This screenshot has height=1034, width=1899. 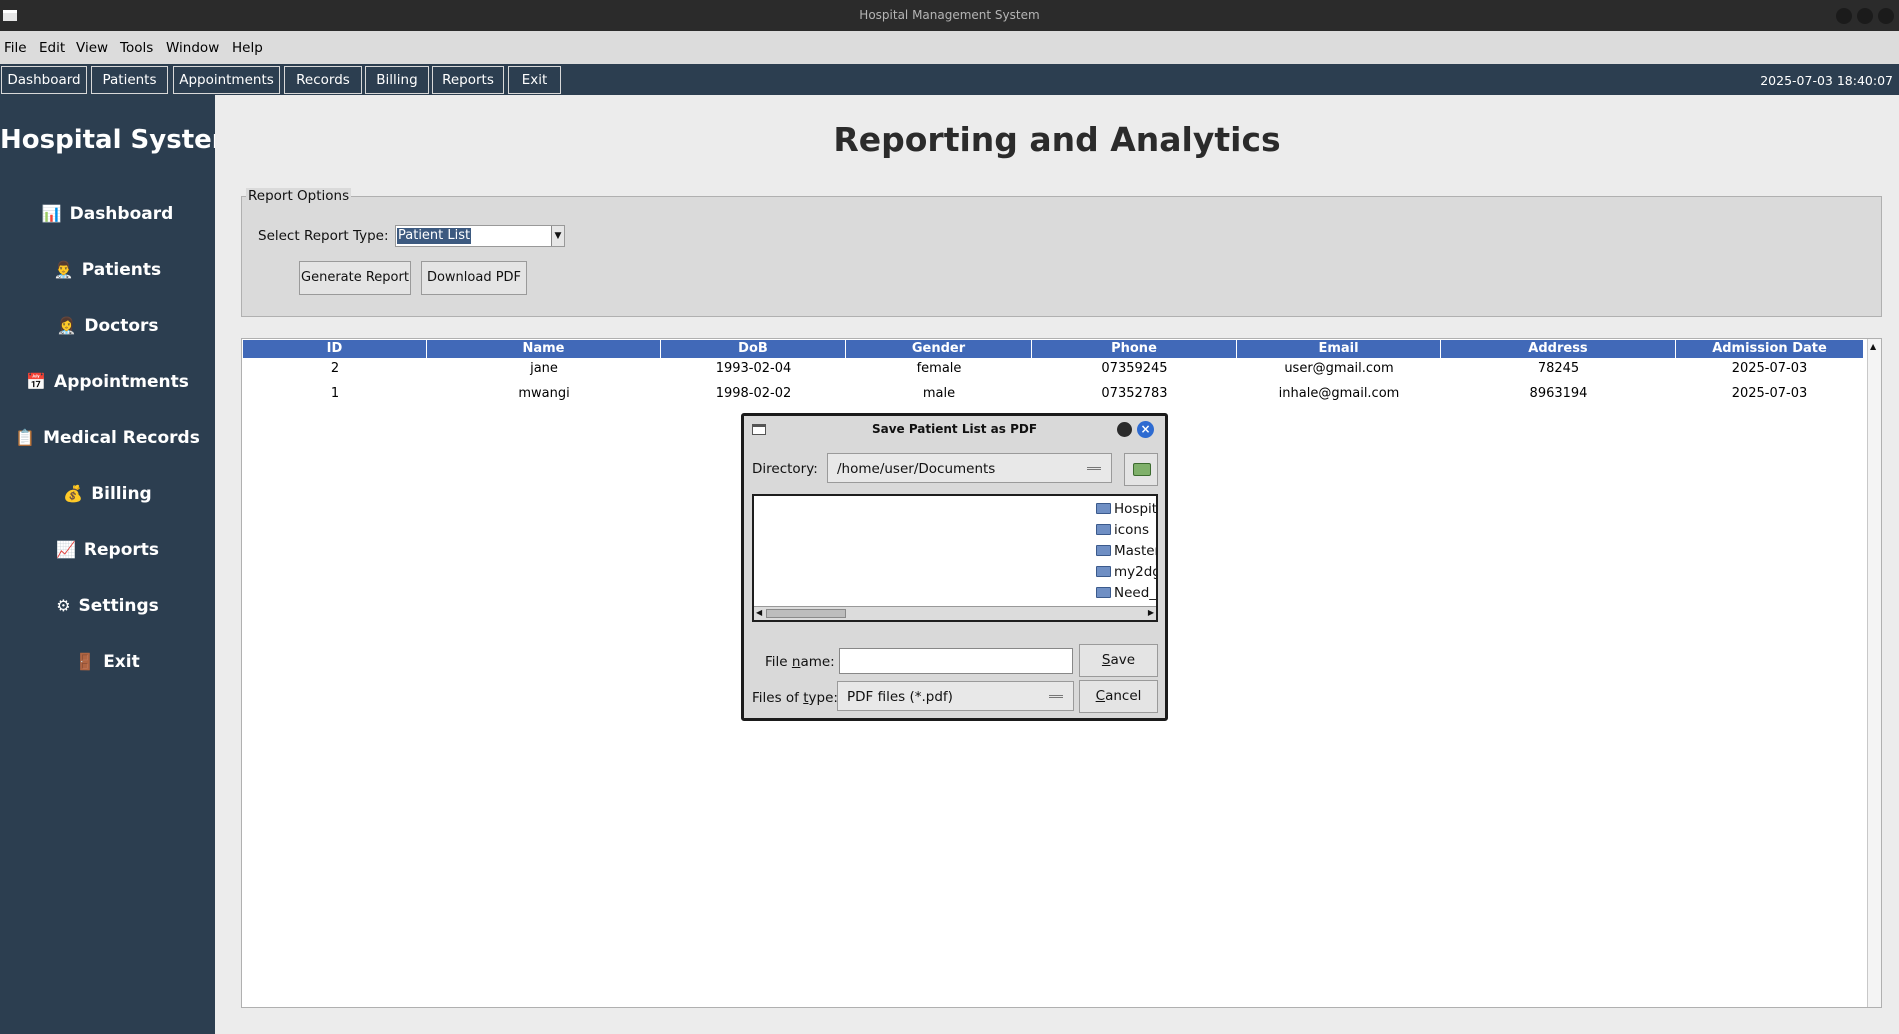 What do you see at coordinates (335, 368) in the screenshot?
I see `cell-id: 2` at bounding box center [335, 368].